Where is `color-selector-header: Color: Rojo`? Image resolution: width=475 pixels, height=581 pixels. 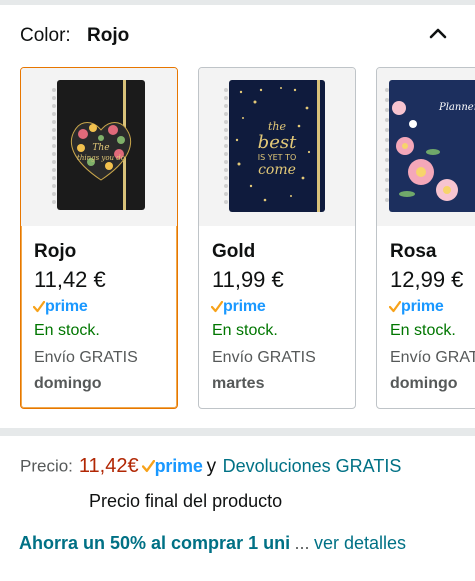
color-selector-header: Color: Rojo is located at coordinates (237, 34).